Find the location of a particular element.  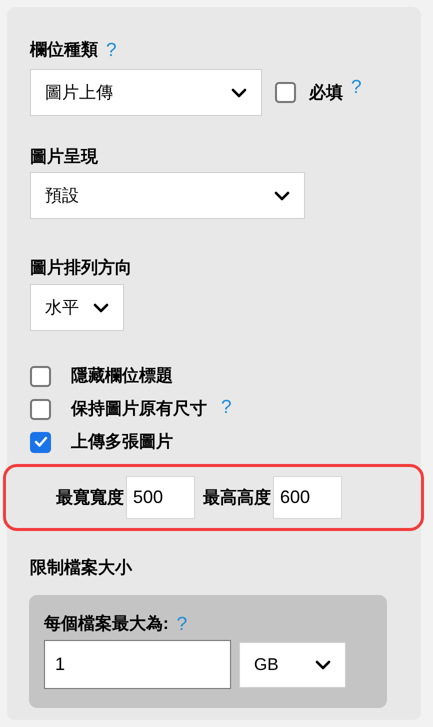

image-display-select: 預設 is located at coordinates (167, 195).